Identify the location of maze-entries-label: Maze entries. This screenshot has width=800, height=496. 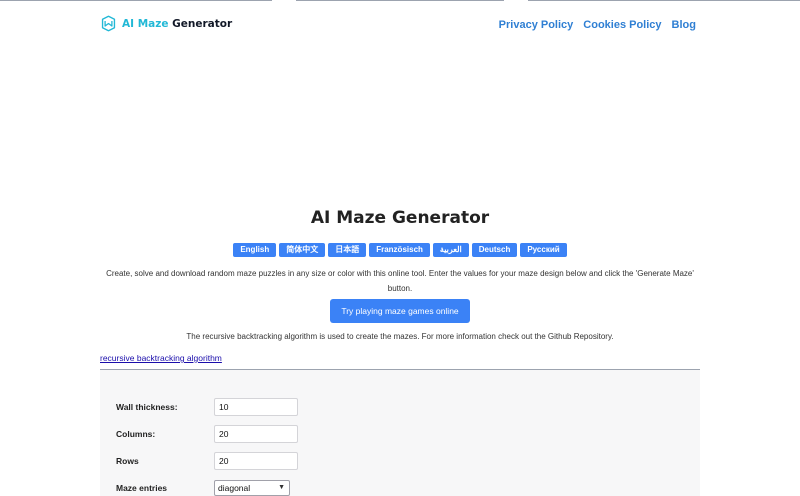
(142, 488).